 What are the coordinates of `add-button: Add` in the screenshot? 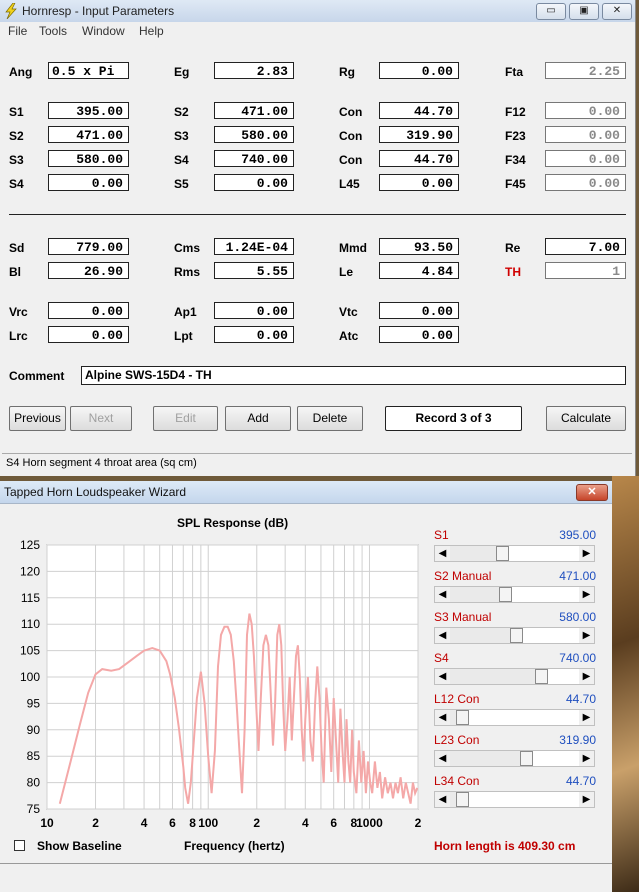 It's located at (258, 418).